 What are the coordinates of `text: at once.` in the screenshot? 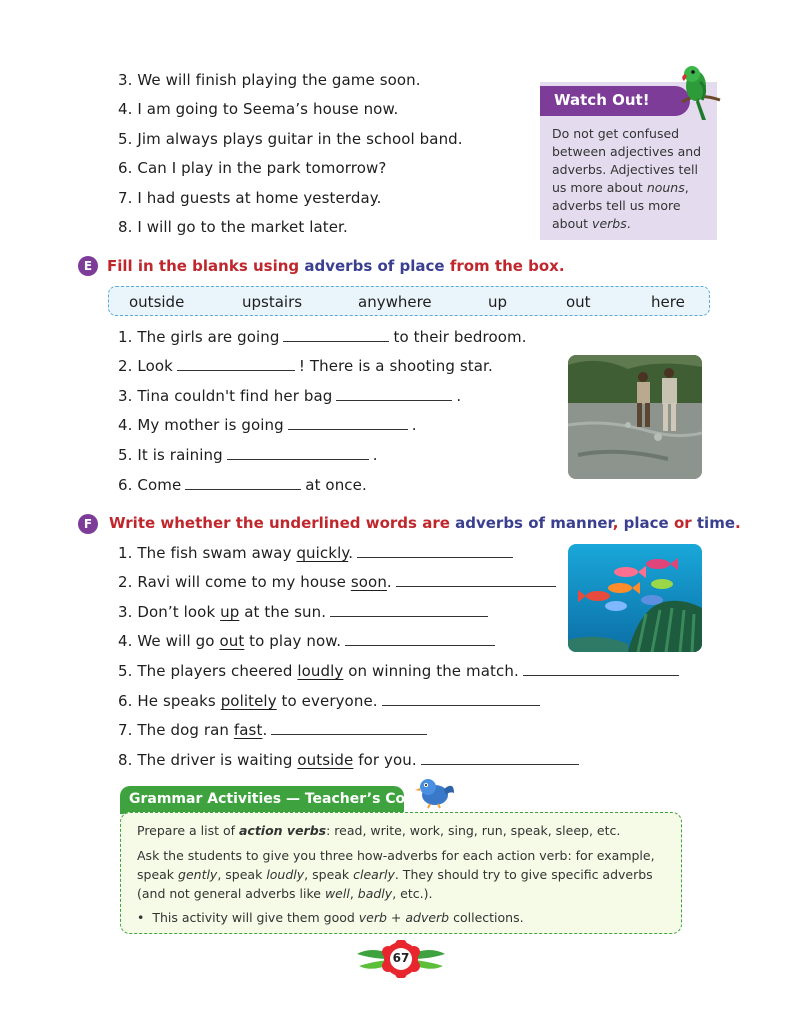 It's located at (336, 485).